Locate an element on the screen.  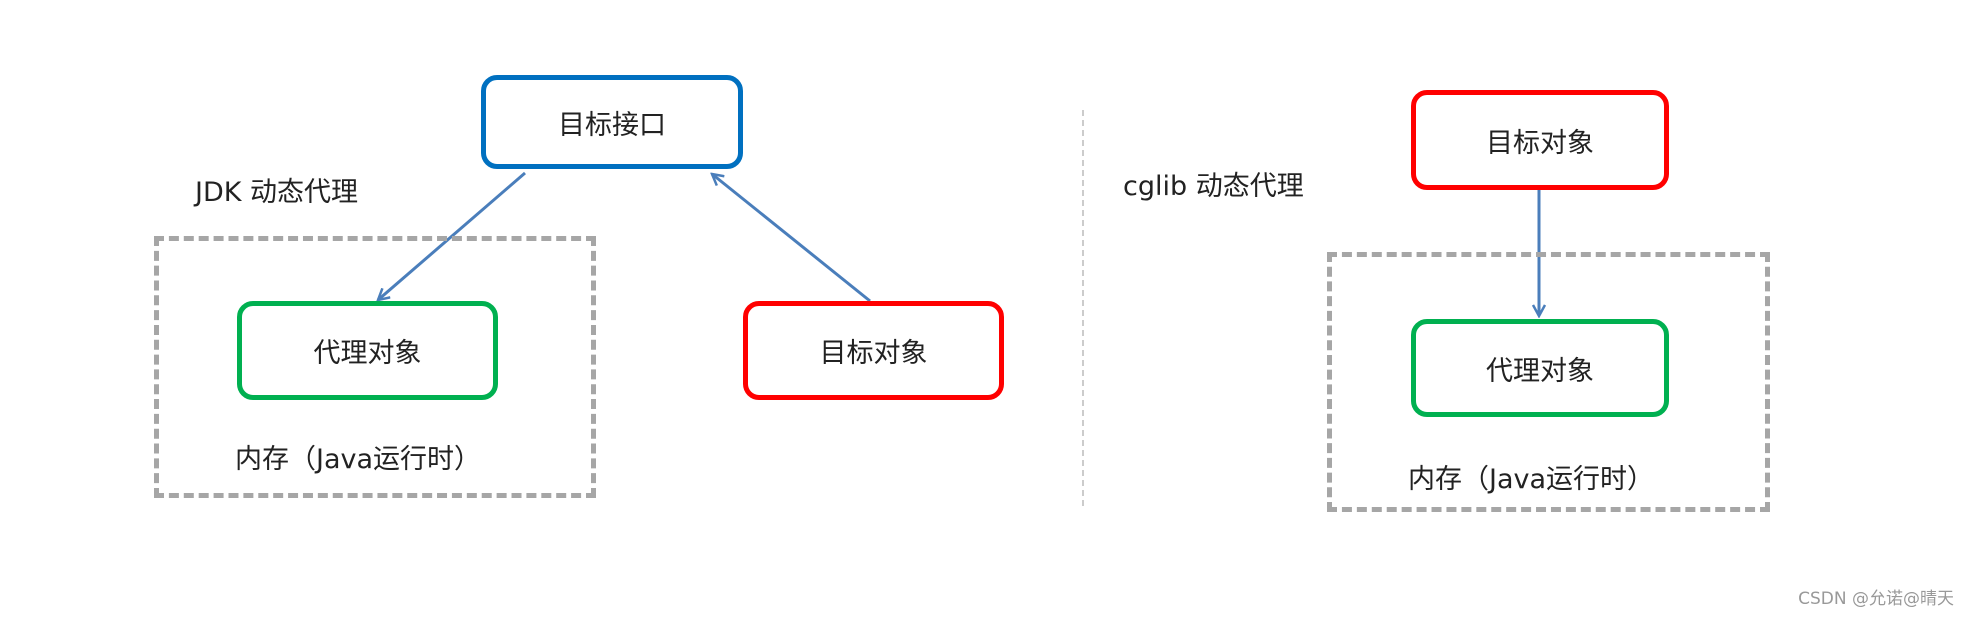
jdk-target-interface-box: 目标接口 is located at coordinates (612, 122).